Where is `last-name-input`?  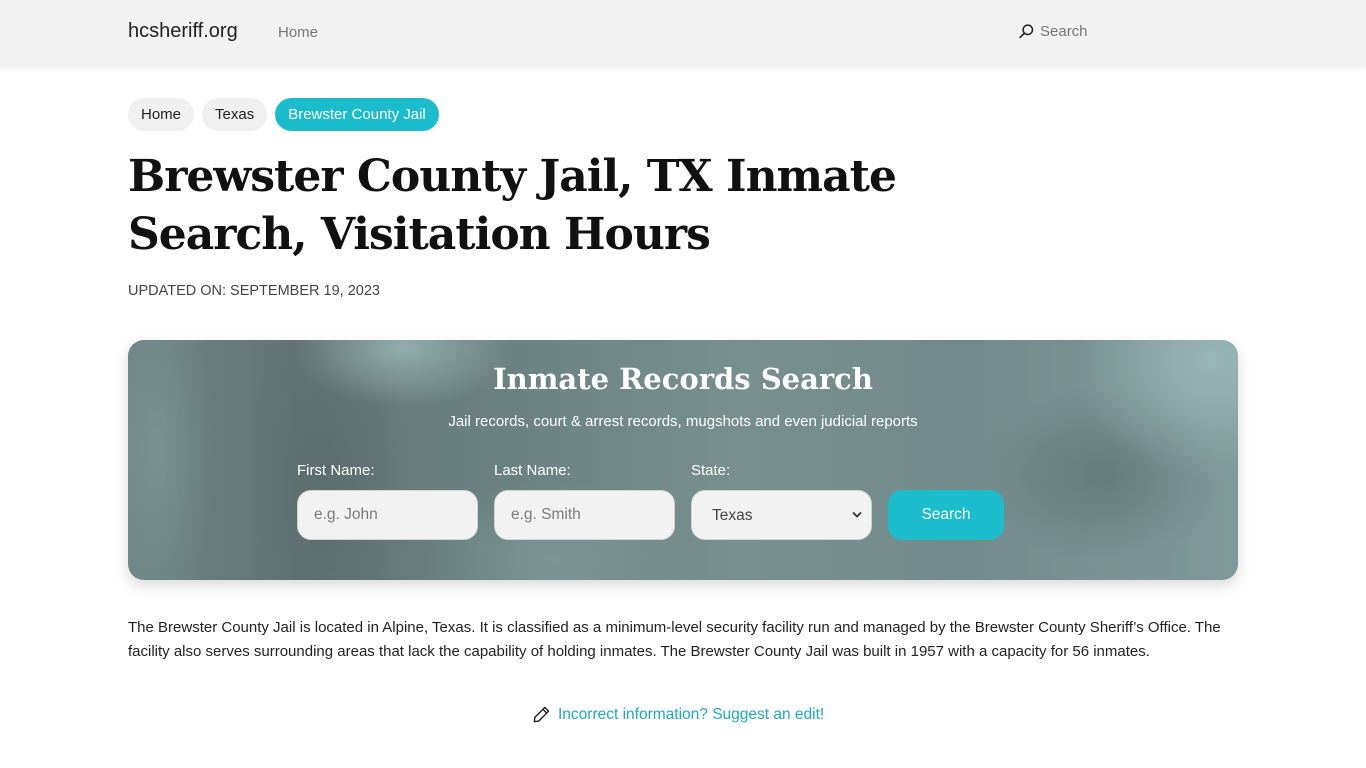 last-name-input is located at coordinates (584, 515).